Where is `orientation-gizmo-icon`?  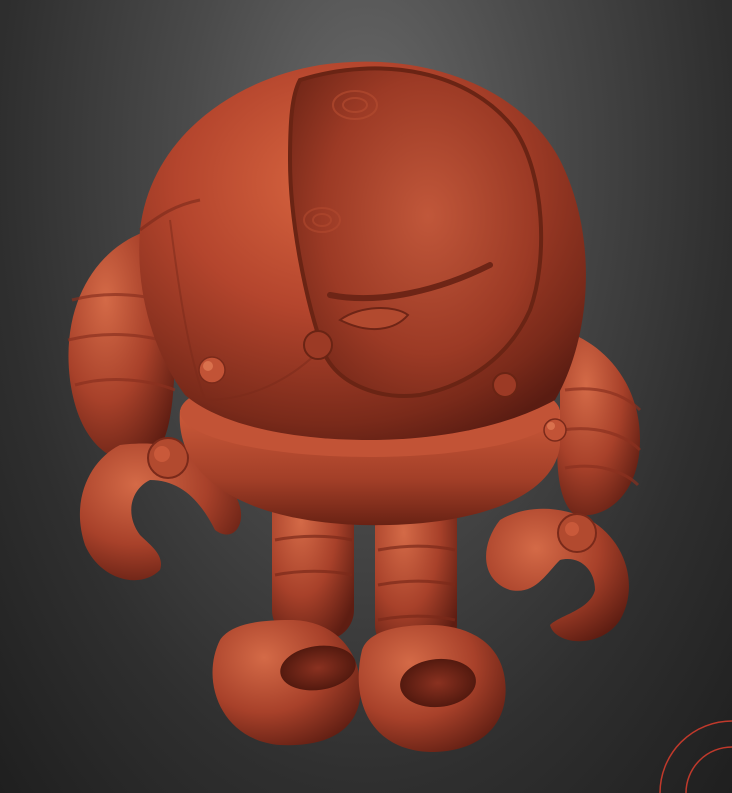
orientation-gizmo-icon is located at coordinates (692, 753).